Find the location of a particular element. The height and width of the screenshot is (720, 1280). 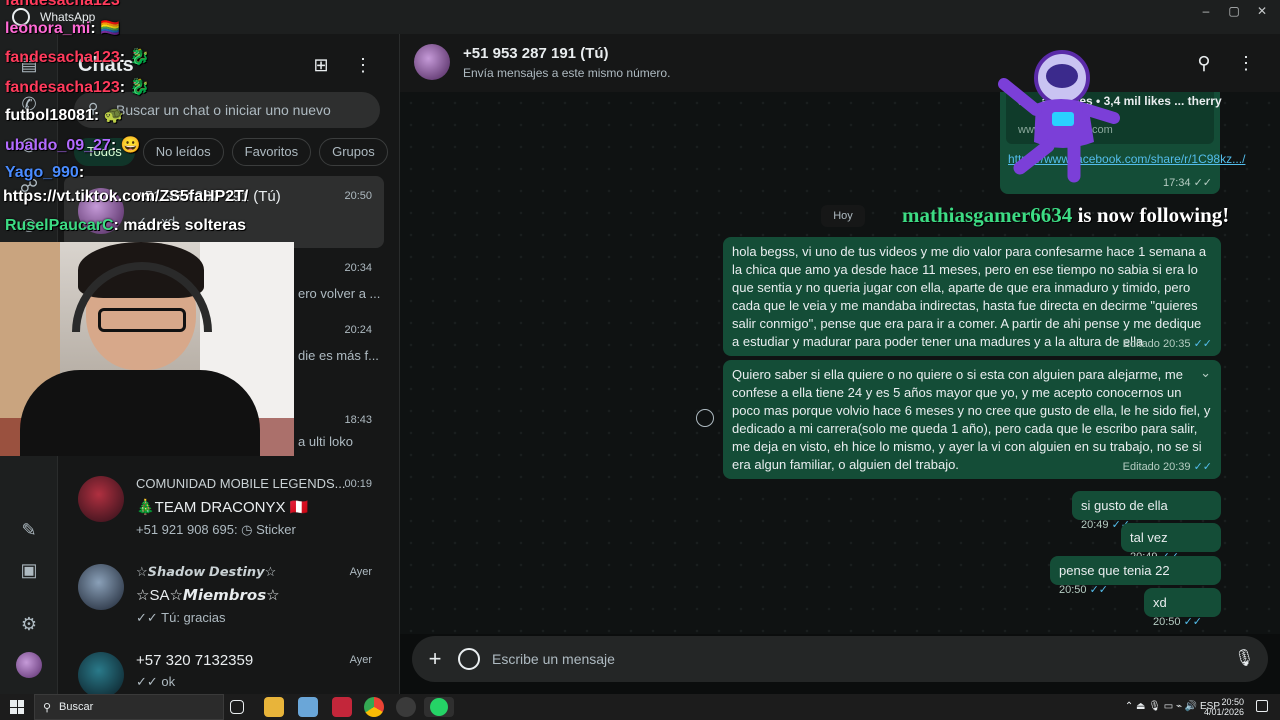

message-meta: 20:50 ✓✓ is located at coordinates (1083, 590).